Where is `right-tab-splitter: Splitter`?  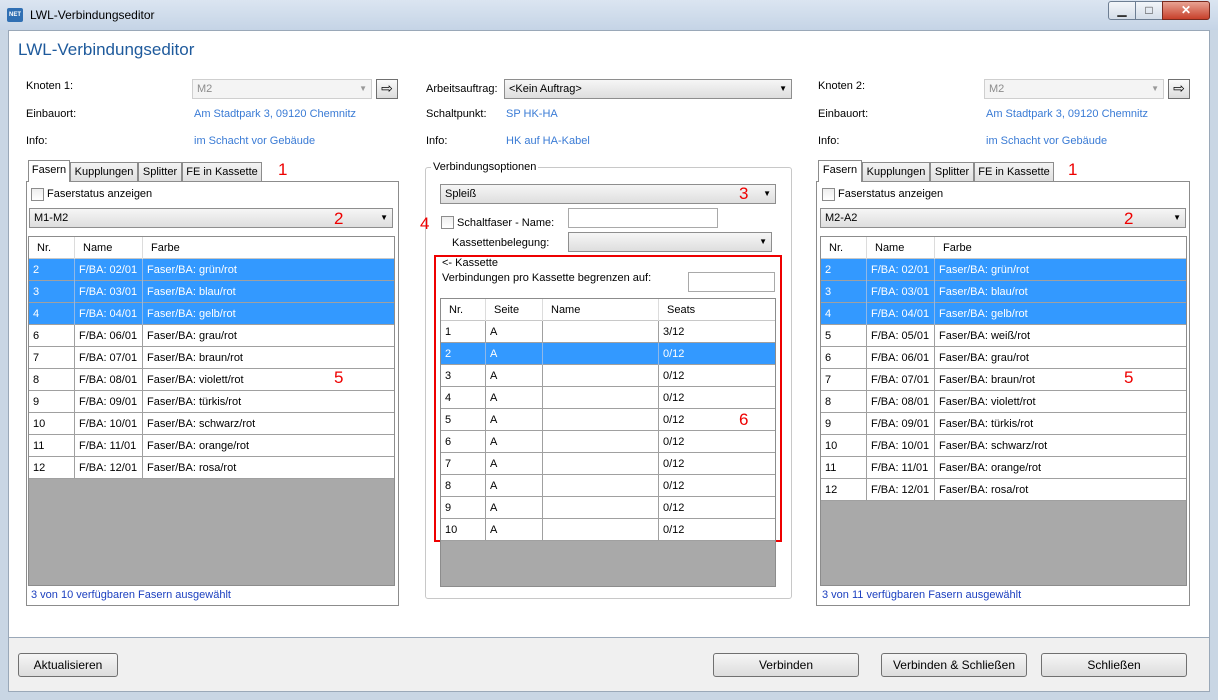
right-tab-splitter: Splitter is located at coordinates (952, 172).